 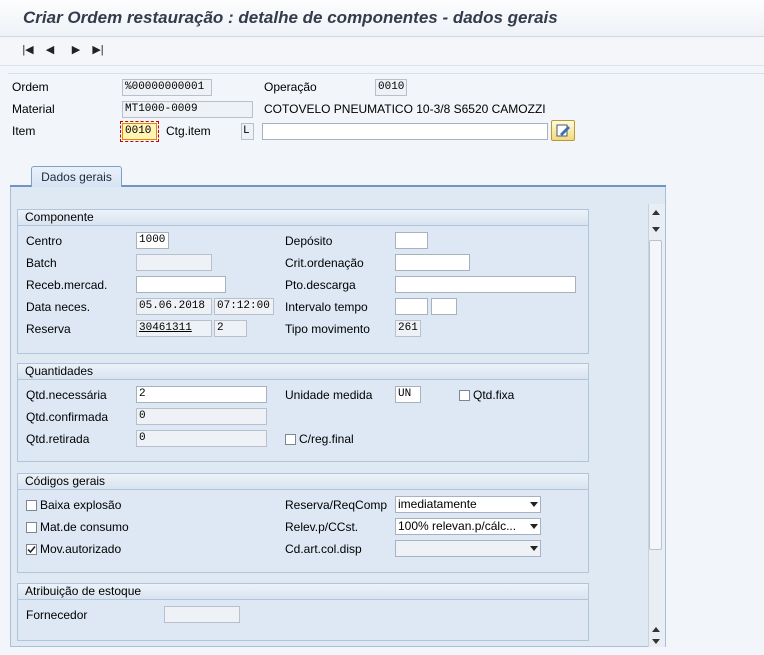 I want to click on toolbar, so click(x=382, y=51).